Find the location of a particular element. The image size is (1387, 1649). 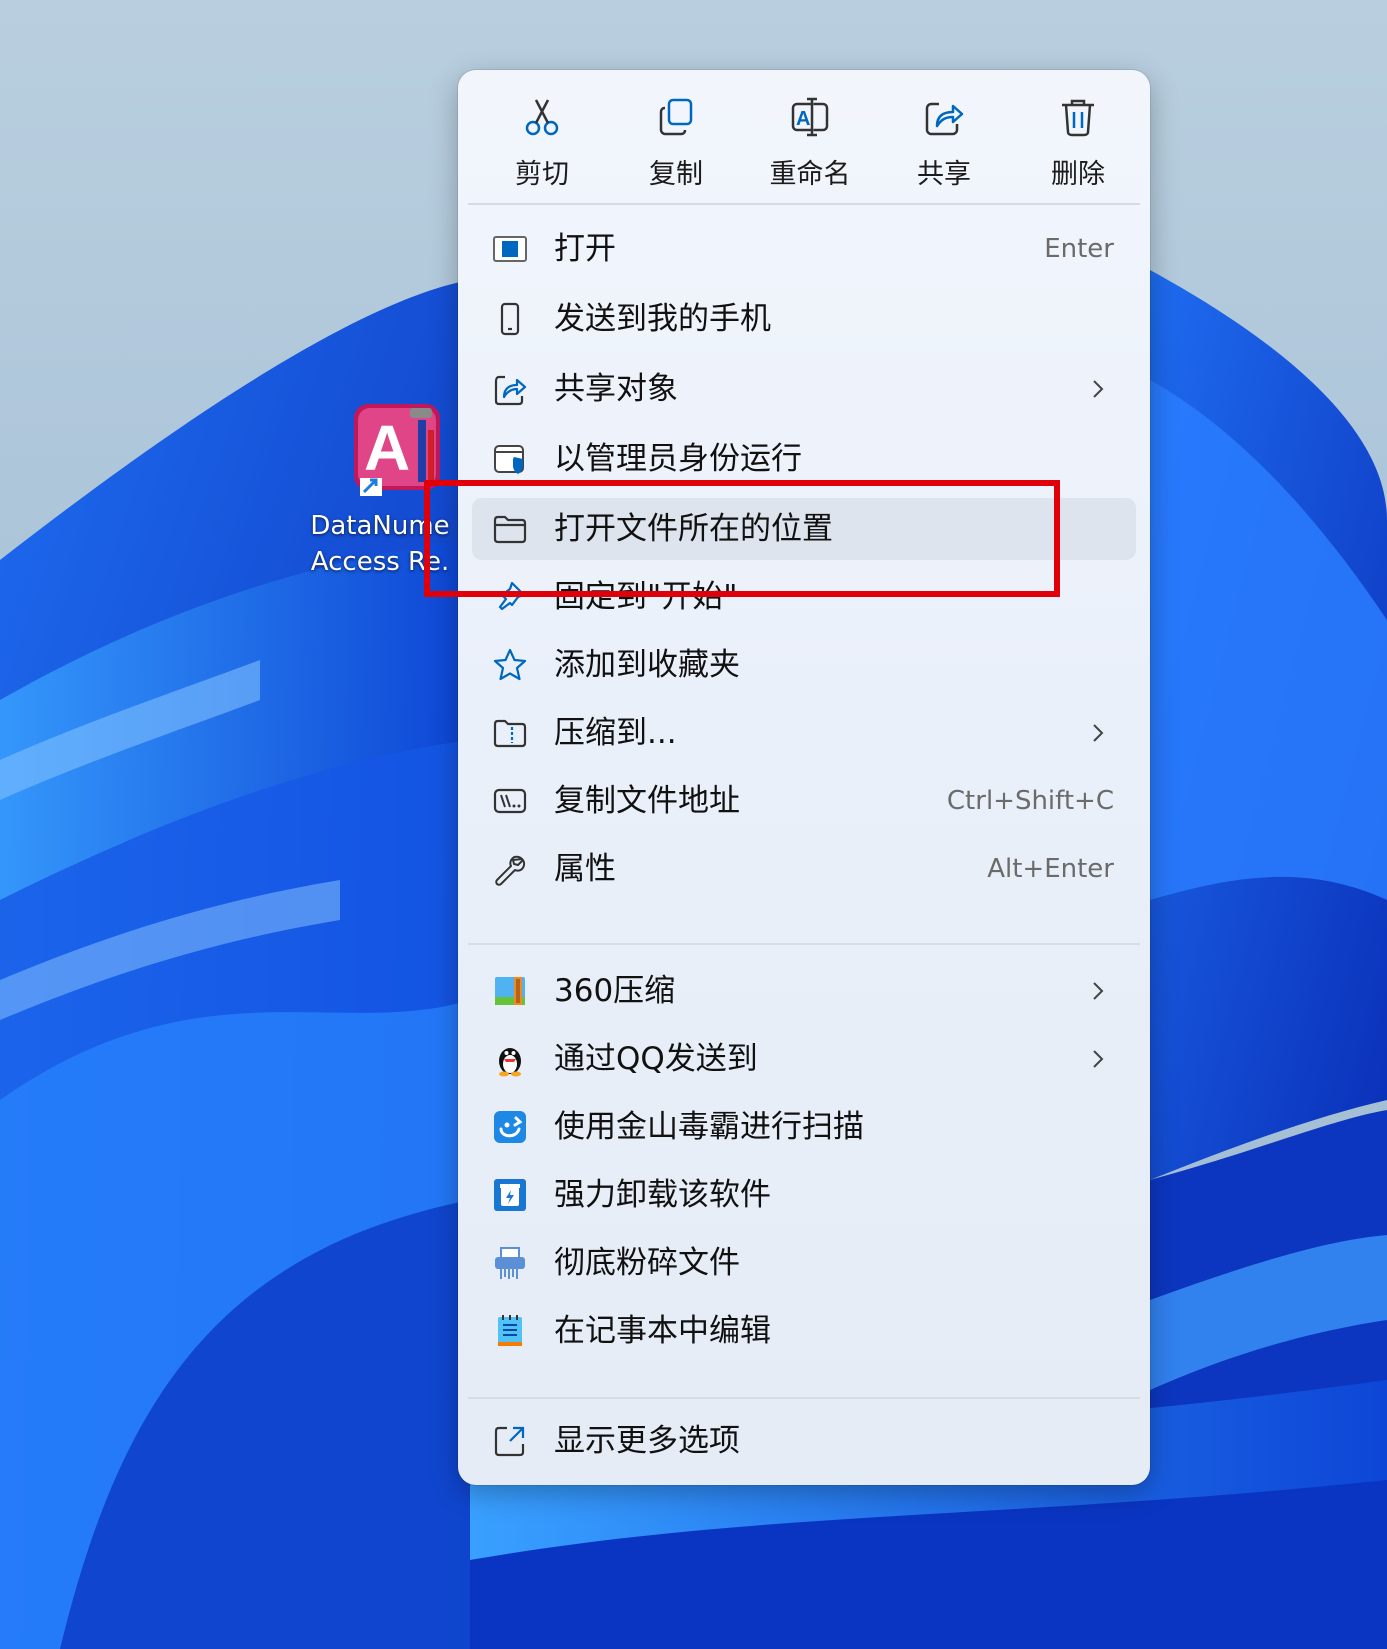

kingsoft-antivirus-icon is located at coordinates (510, 1127).